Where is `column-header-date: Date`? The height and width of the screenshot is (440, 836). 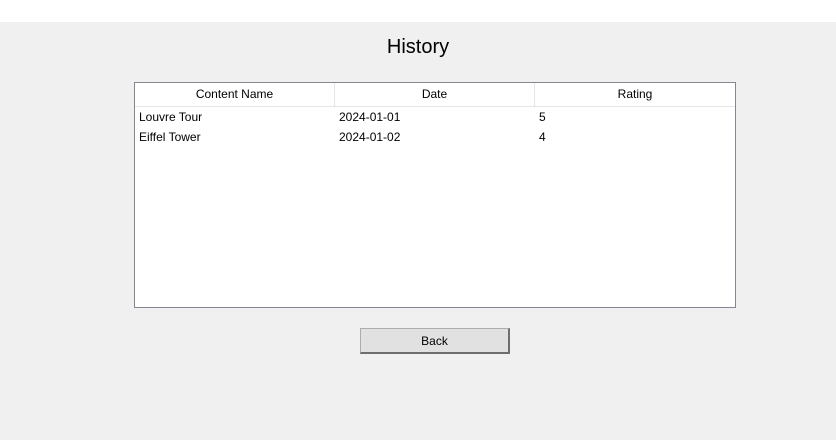
column-header-date: Date is located at coordinates (435, 94).